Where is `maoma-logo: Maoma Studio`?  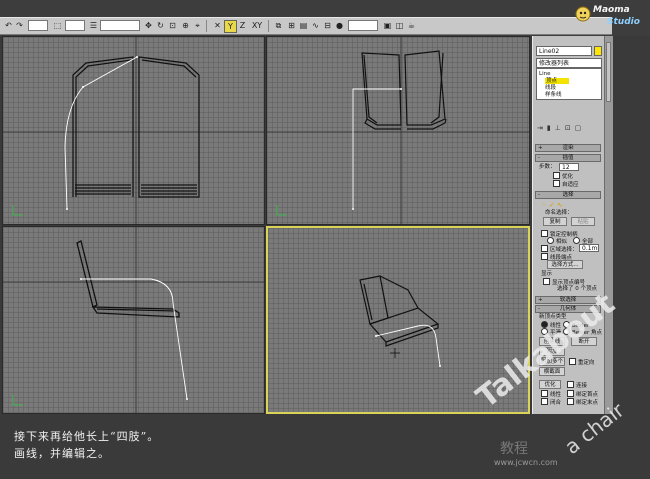 maoma-logo: Maoma Studio is located at coordinates (608, 19).